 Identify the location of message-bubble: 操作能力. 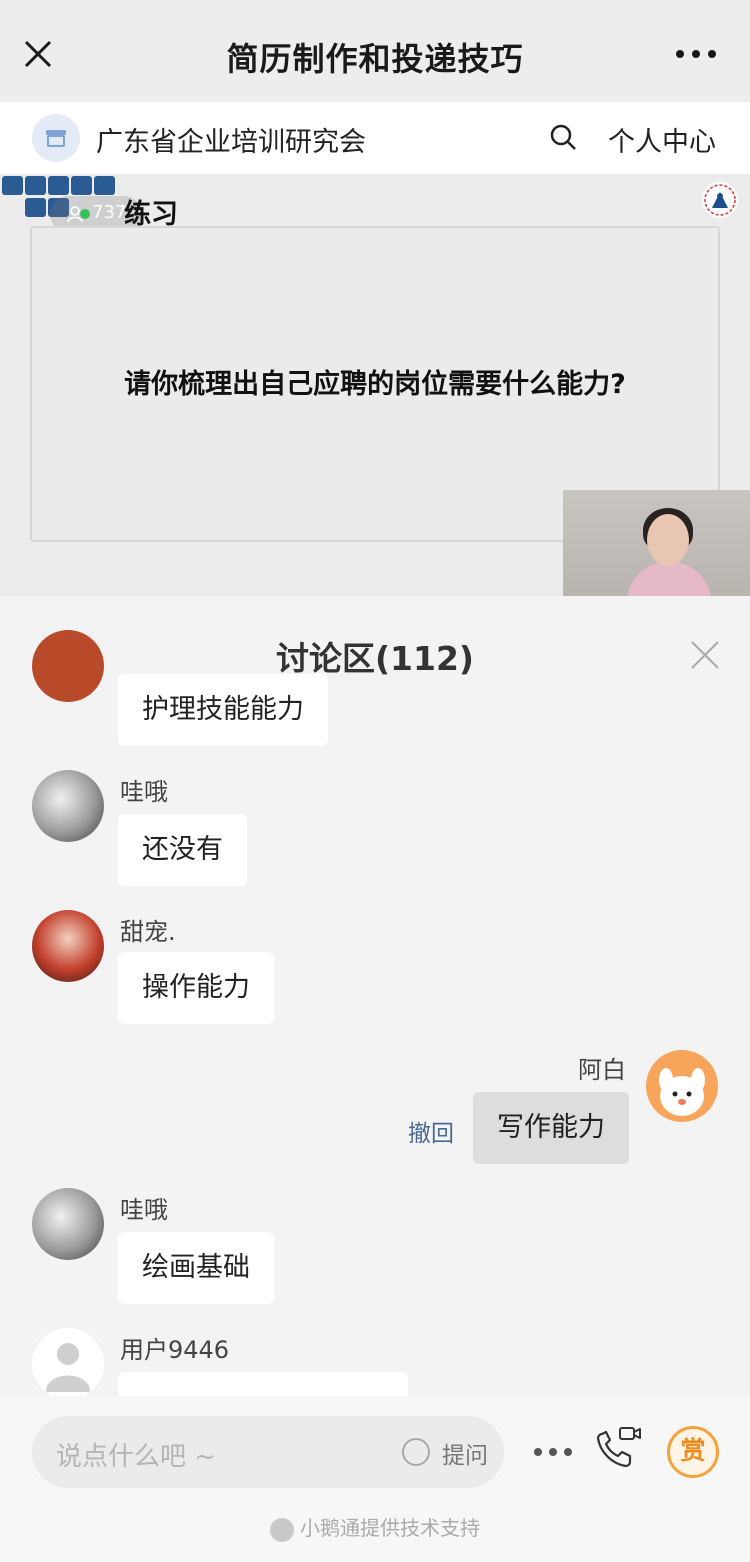
(196, 988).